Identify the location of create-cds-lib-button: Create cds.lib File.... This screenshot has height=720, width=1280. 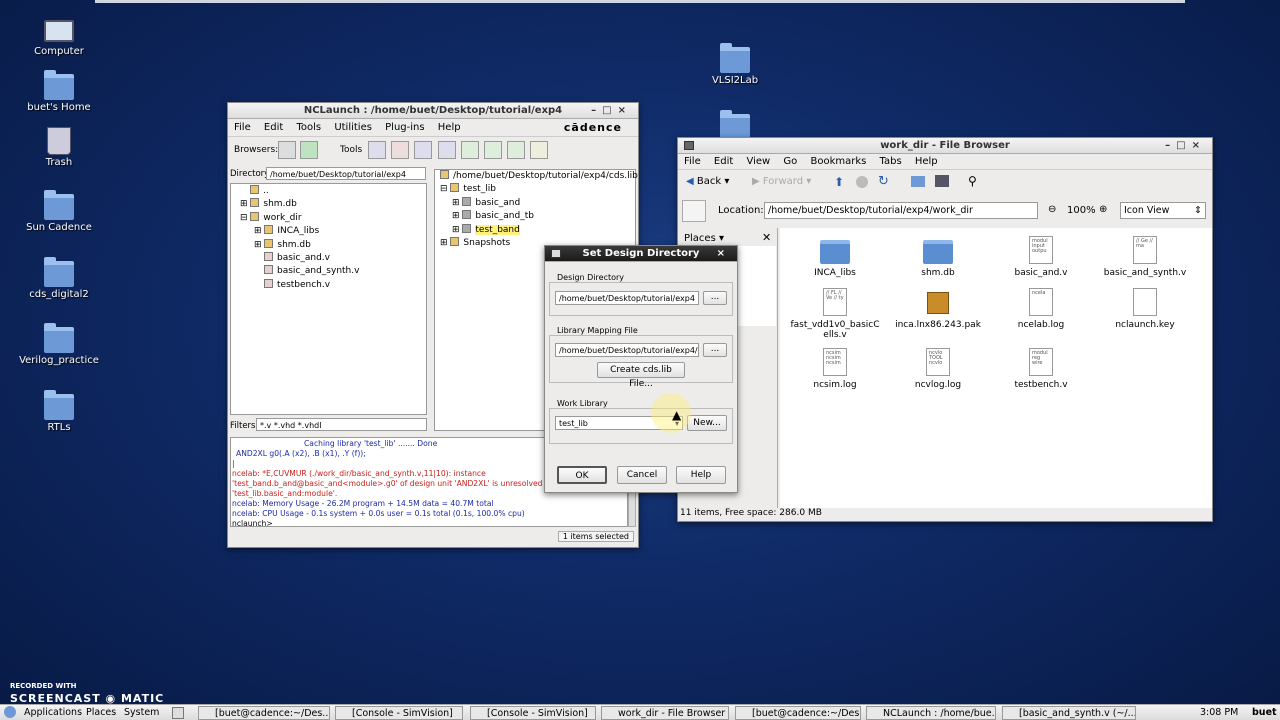
(641, 375).